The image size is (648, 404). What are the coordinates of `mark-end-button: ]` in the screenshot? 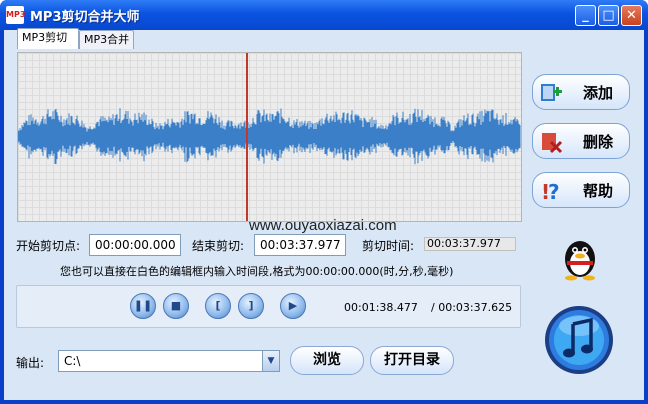 It's located at (251, 306).